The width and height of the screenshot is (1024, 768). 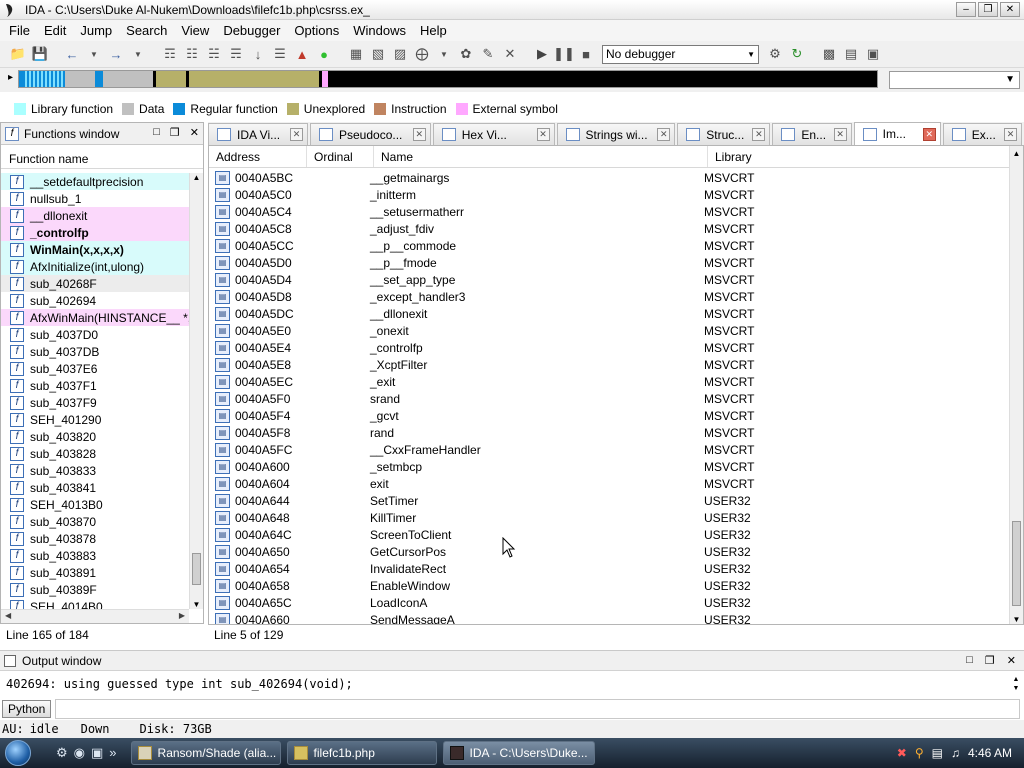 I want to click on function-list-item: f AfxWinMain(HINSTANCE__ *,H, so click(x=95, y=317).